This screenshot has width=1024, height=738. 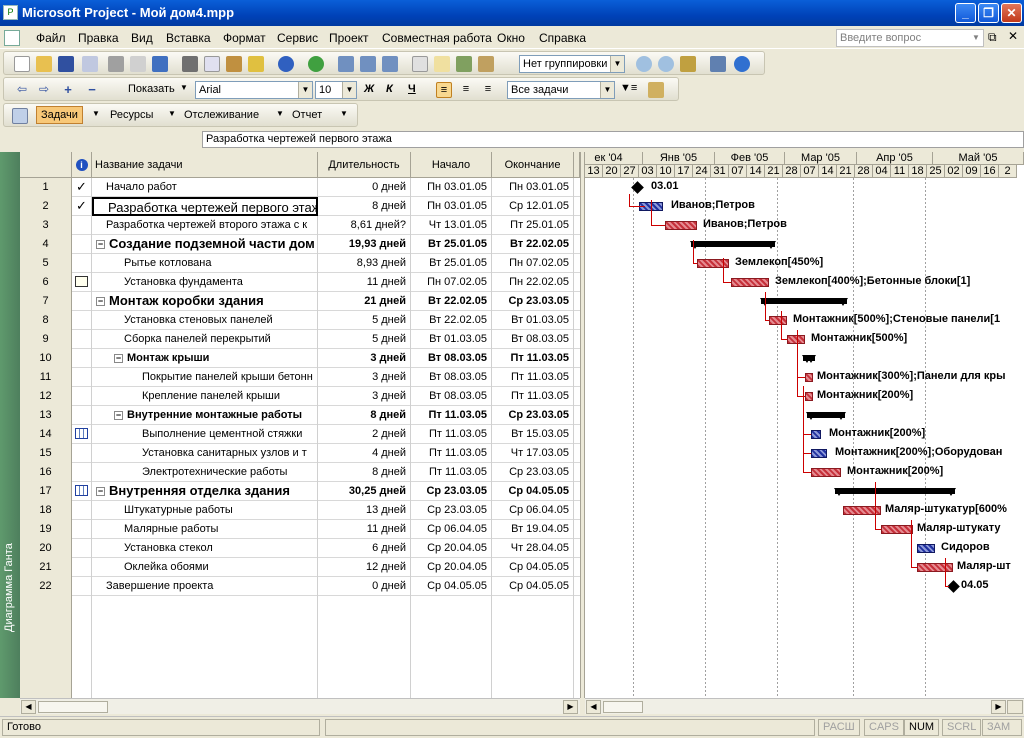 I want to click on task-notes-icon, so click(x=442, y=64).